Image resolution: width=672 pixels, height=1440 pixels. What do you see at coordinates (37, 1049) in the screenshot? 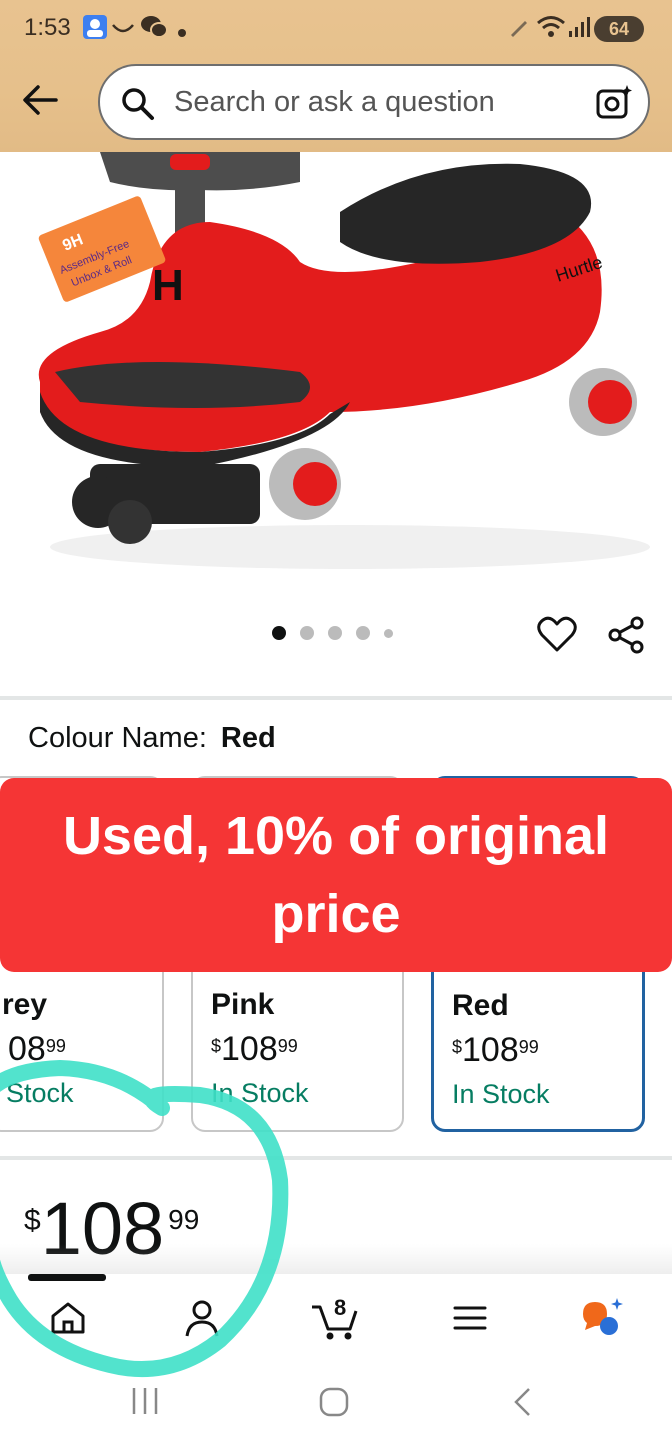
I see `swatch-price: 0899` at bounding box center [37, 1049].